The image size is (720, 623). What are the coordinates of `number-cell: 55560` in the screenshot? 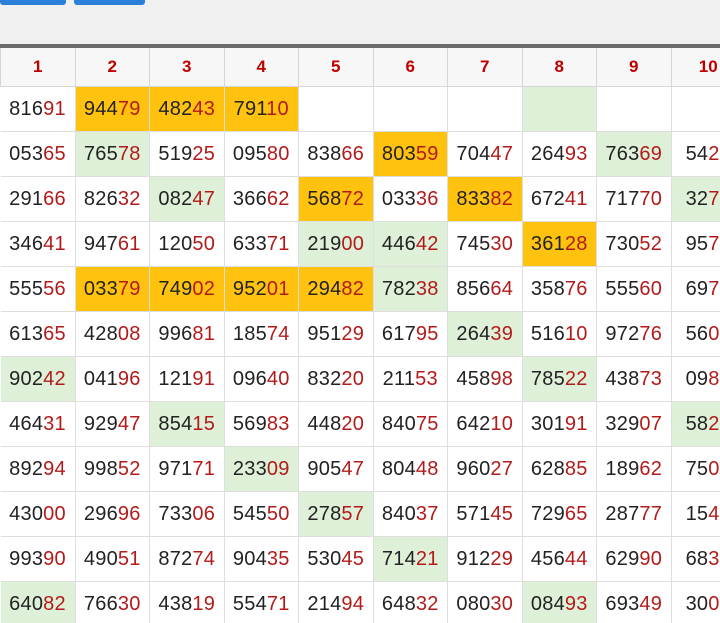 It's located at (634, 289).